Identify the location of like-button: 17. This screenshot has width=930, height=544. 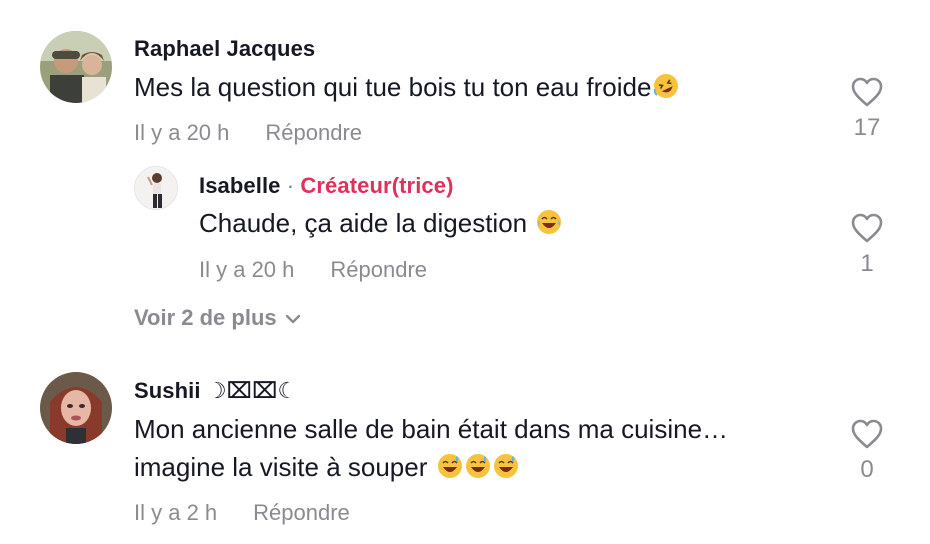
(867, 109).